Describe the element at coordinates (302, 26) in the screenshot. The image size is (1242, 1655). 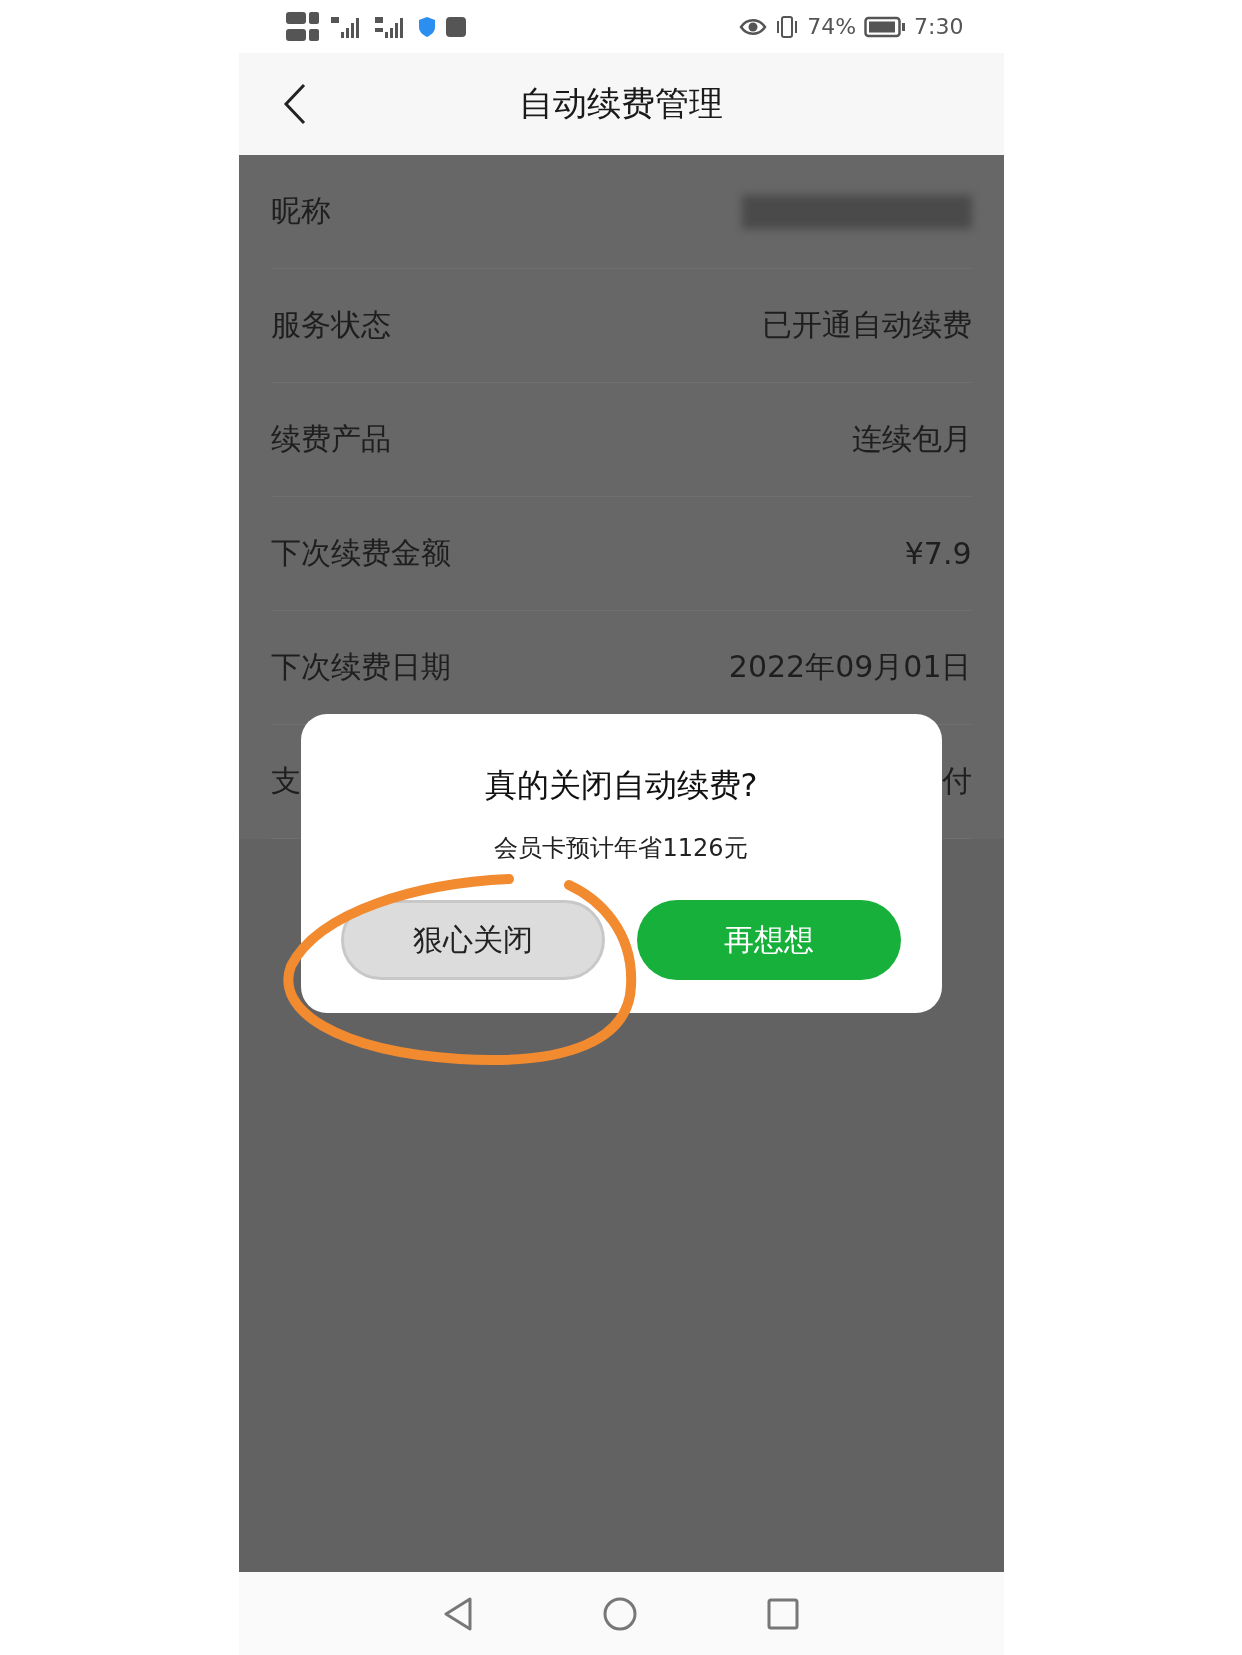
I see `sim-icon` at that location.